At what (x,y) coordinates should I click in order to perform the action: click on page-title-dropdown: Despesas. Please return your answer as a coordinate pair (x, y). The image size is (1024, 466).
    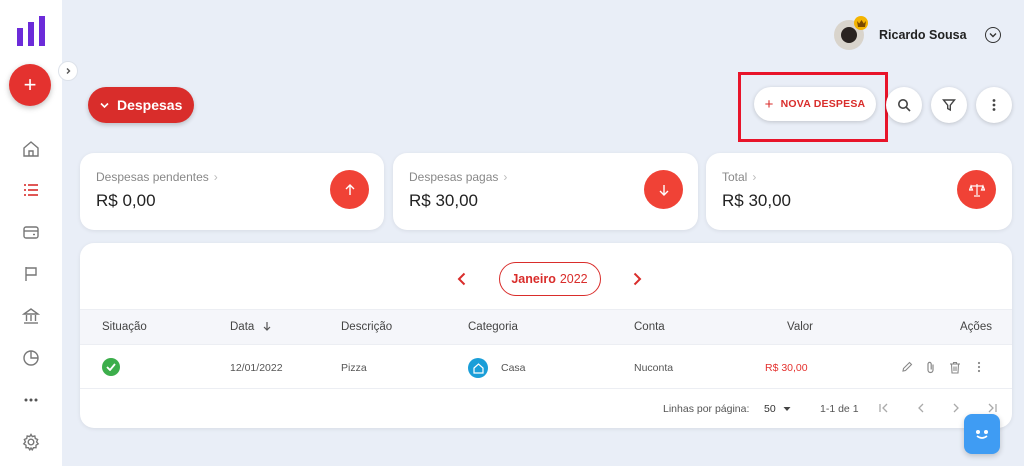
    Looking at the image, I should click on (141, 105).